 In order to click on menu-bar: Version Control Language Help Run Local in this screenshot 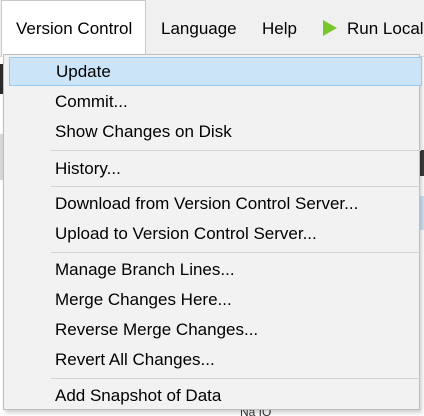, I will do `click(212, 28)`.